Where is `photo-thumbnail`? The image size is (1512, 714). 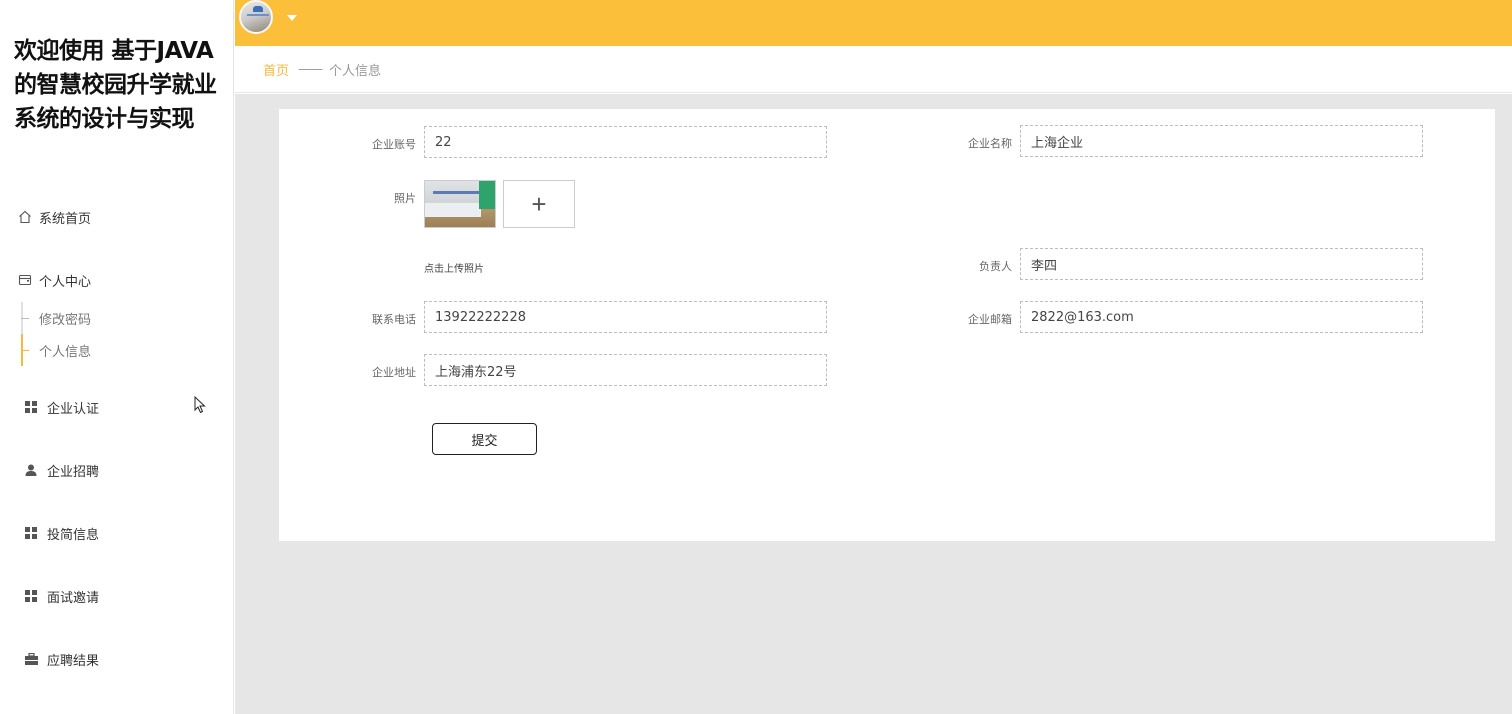 photo-thumbnail is located at coordinates (460, 204).